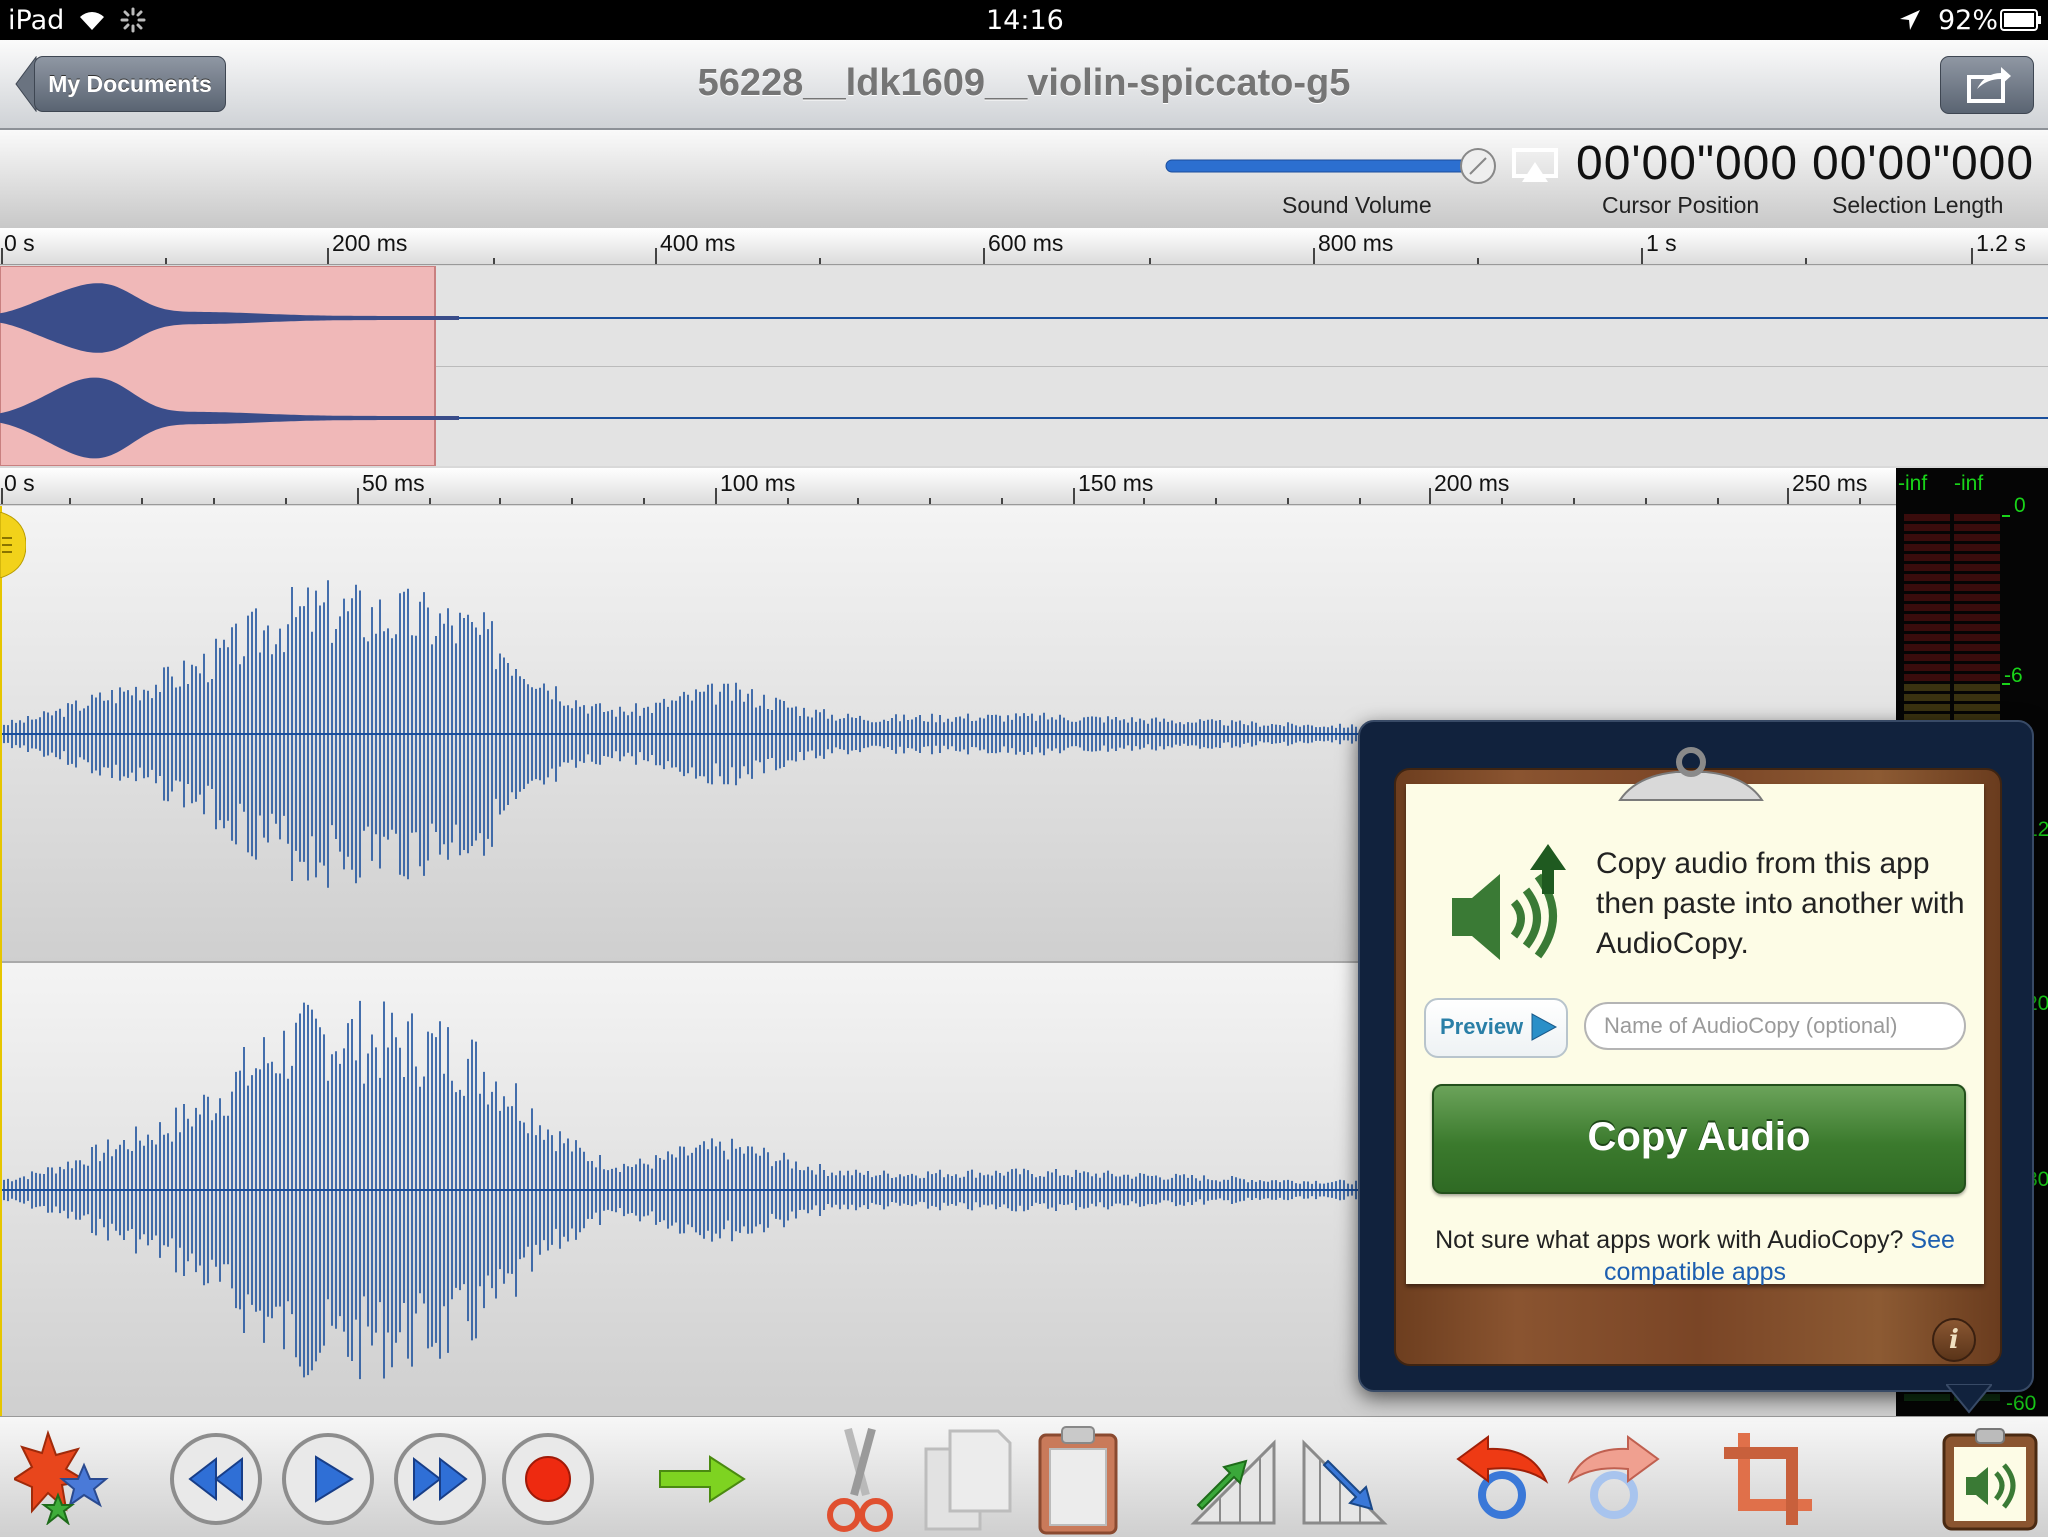 This screenshot has width=2048, height=1537. Describe the element at coordinates (133, 20) in the screenshot. I see `activity-spinner-icon` at that location.